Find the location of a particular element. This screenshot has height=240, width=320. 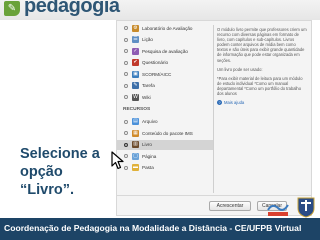

column-divider is located at coordinates (213, 109).